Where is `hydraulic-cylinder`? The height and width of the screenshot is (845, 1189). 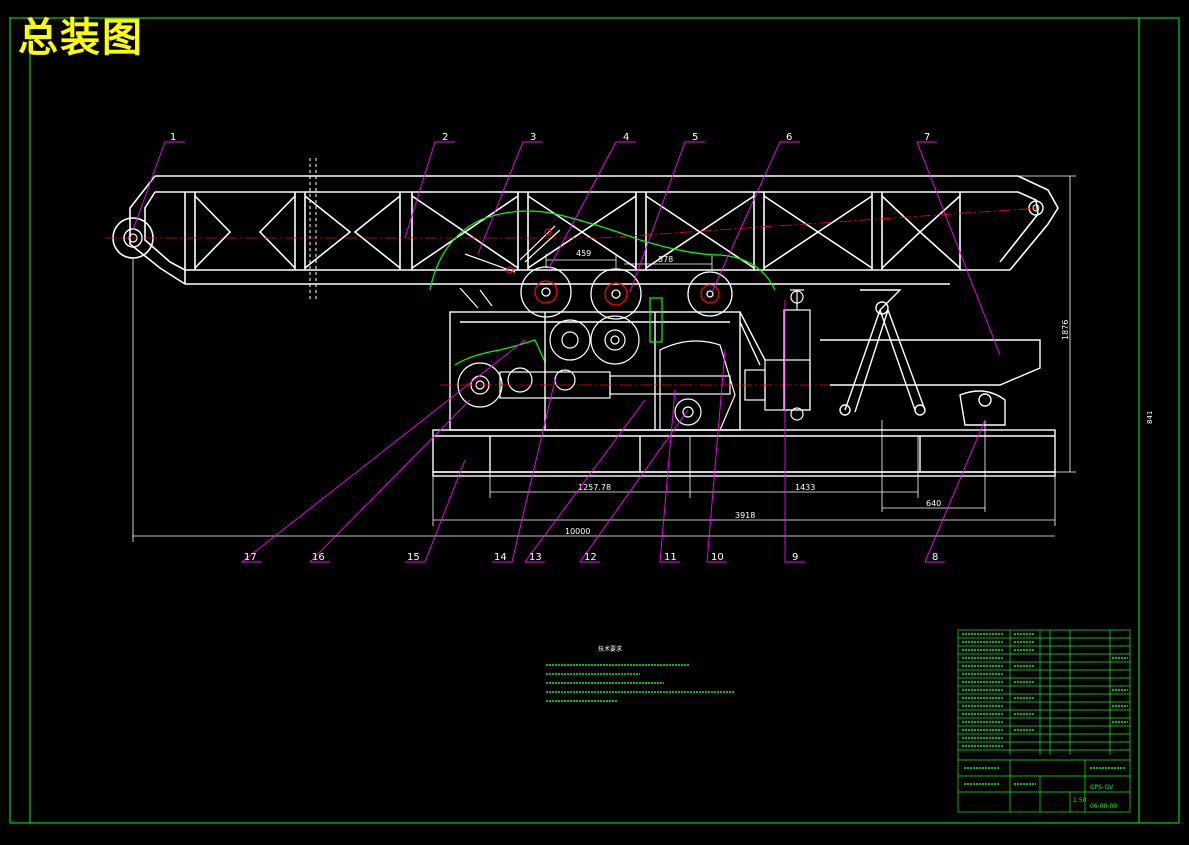 hydraulic-cylinder is located at coordinates (797, 355).